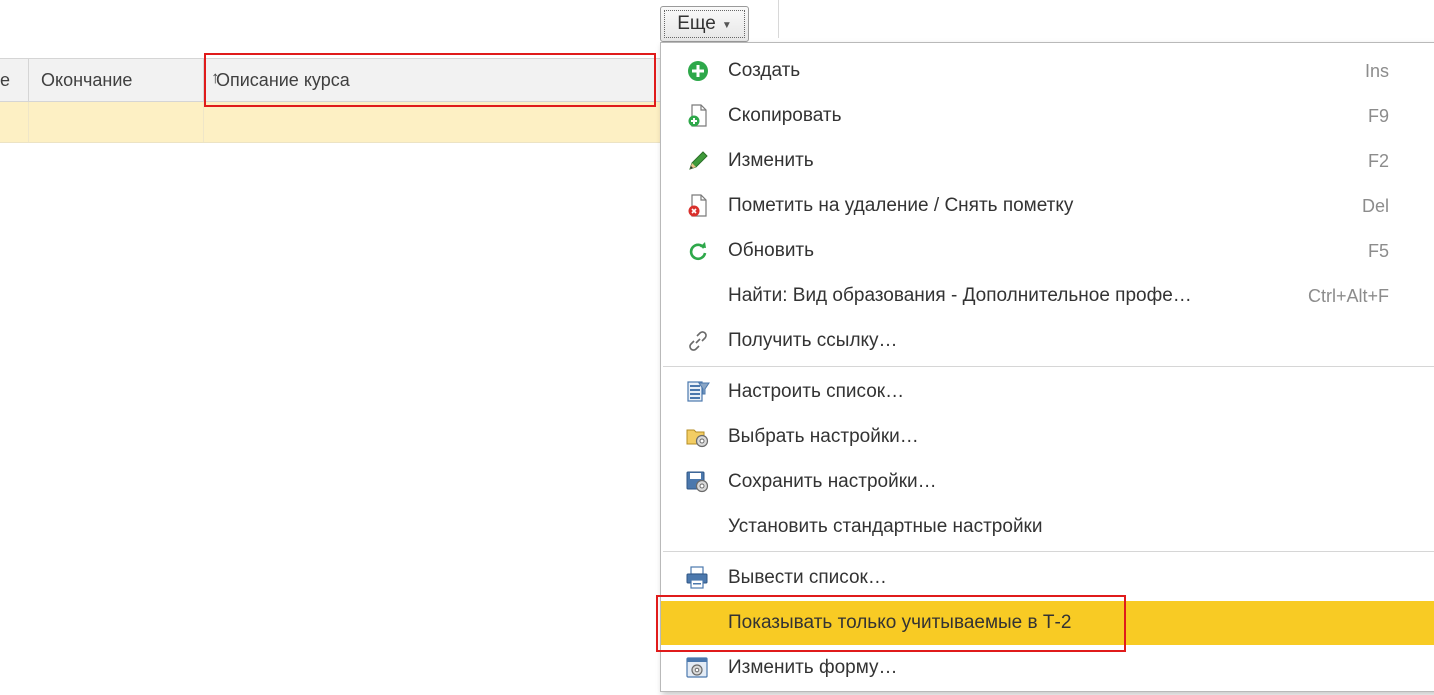 This screenshot has width=1434, height=695. Describe the element at coordinates (900, 622) in the screenshot. I see `menu-item-label: Показывать только учитываемые в Т-2` at that location.